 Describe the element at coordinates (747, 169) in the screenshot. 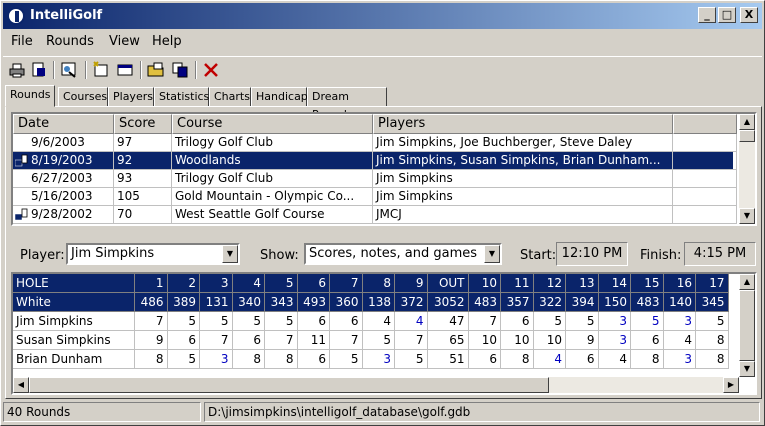

I see `rounds-vertical-scrollbar: ▲ ▼` at that location.